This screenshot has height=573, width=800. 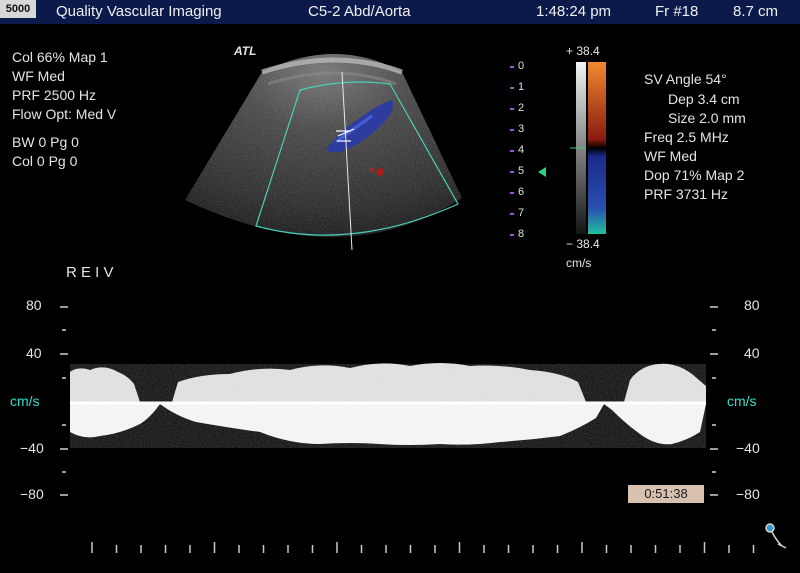 What do you see at coordinates (423, 547) in the screenshot?
I see `time-axis-ticks` at bounding box center [423, 547].